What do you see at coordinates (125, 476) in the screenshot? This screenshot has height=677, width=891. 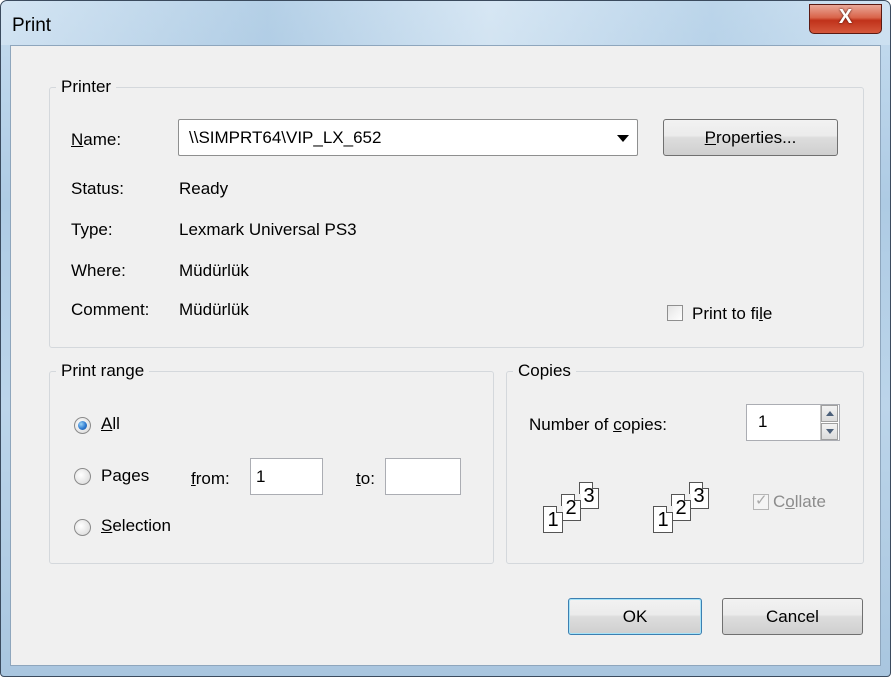 I see `pages-radio-label: Pages` at bounding box center [125, 476].